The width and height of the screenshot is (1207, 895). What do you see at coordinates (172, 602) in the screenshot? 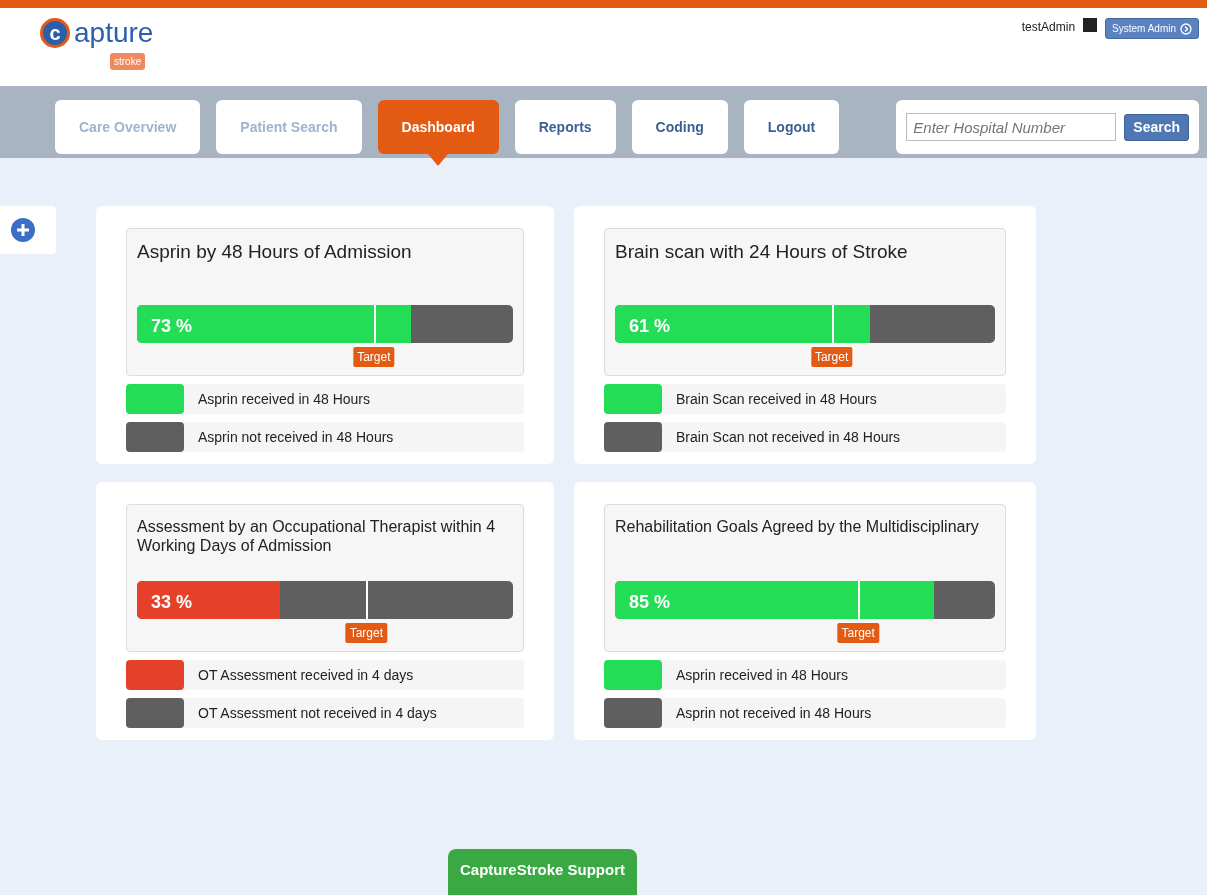
I see `percent-label: 33 %` at bounding box center [172, 602].